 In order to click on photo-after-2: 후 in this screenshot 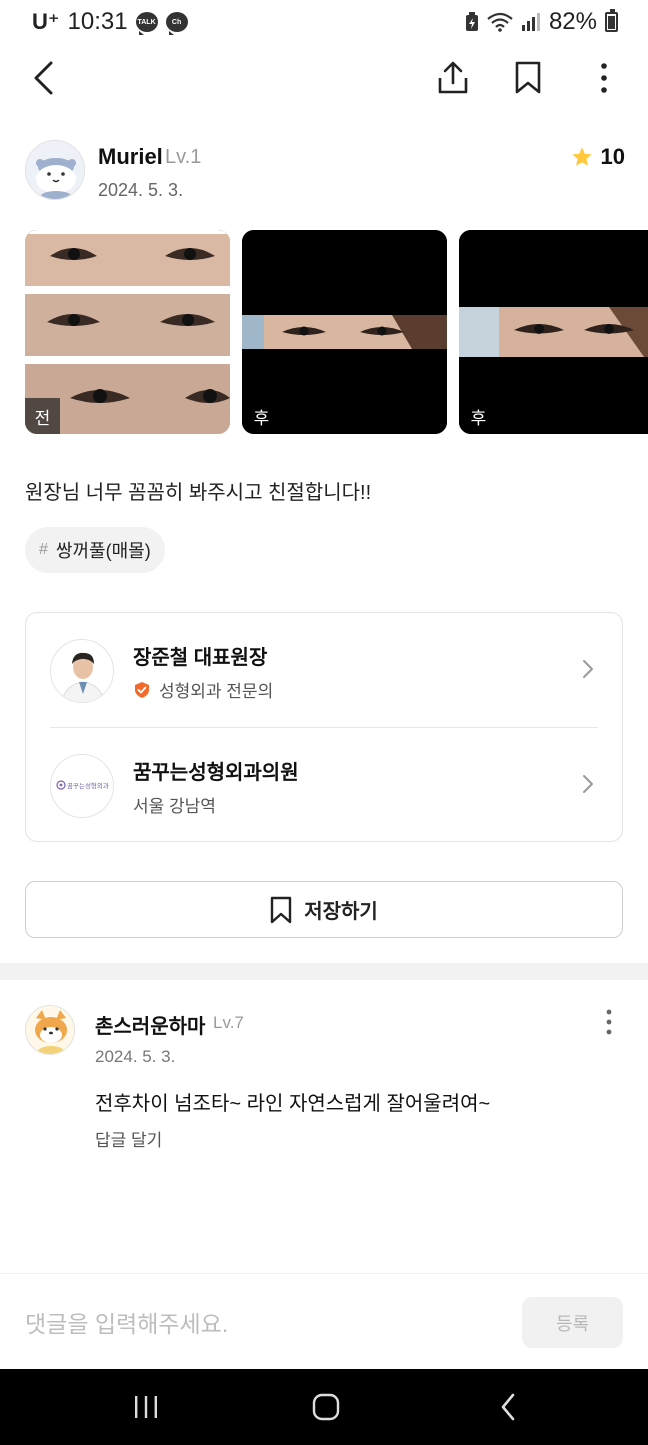, I will do `click(553, 332)`.